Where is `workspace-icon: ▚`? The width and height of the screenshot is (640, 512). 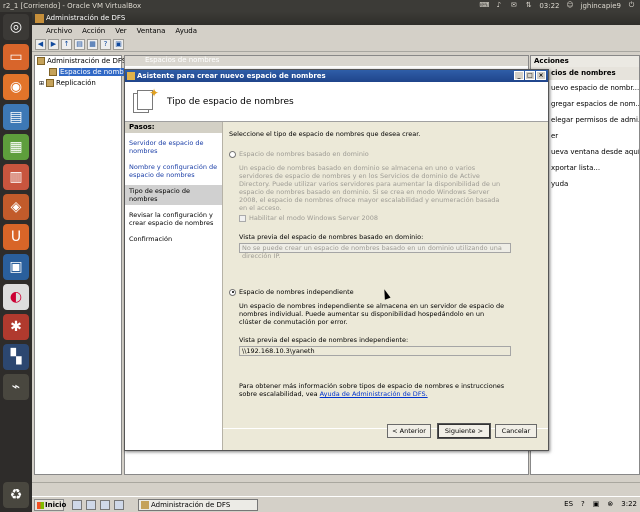 workspace-icon: ▚ is located at coordinates (16, 357).